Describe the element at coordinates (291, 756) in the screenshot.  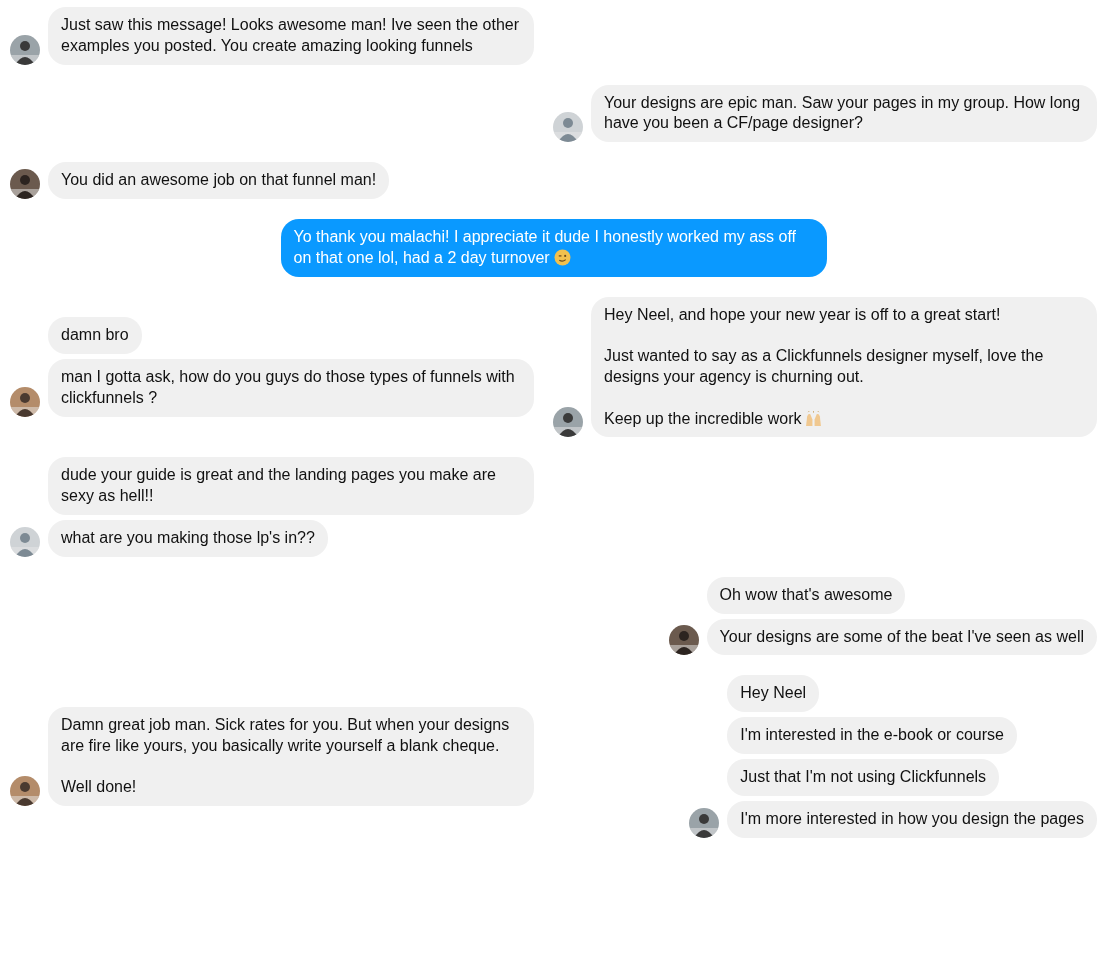
I see `message-bubble: Damn great job man. Sick rates for you. But when your designs are fire like yours, you basically write yourself a blank cheque. Well done!` at that location.